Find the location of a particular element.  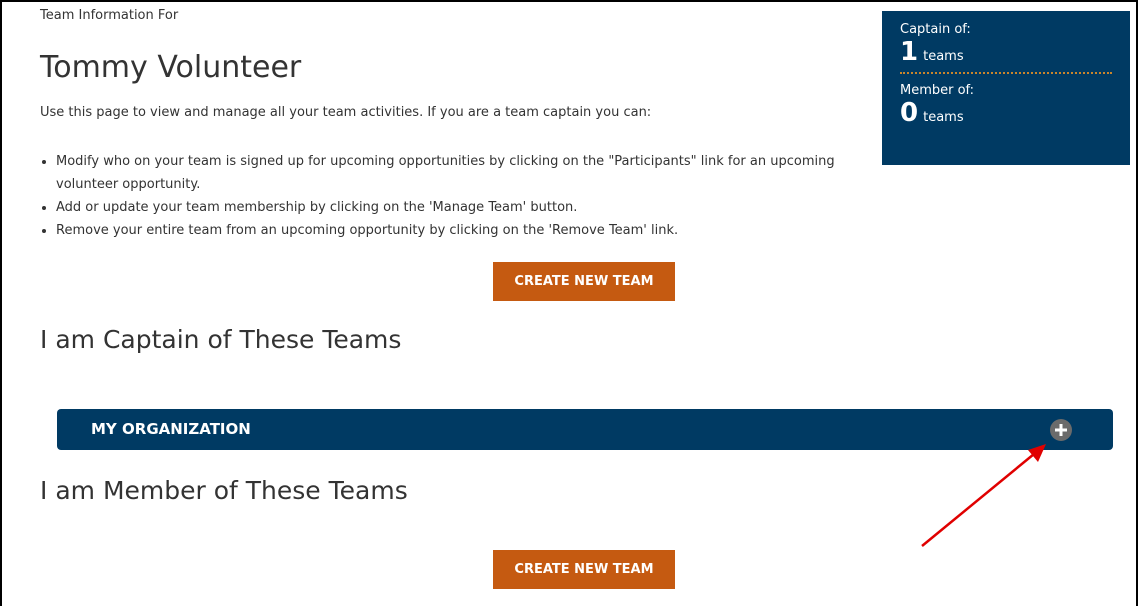

member-count: 0 is located at coordinates (909, 113).